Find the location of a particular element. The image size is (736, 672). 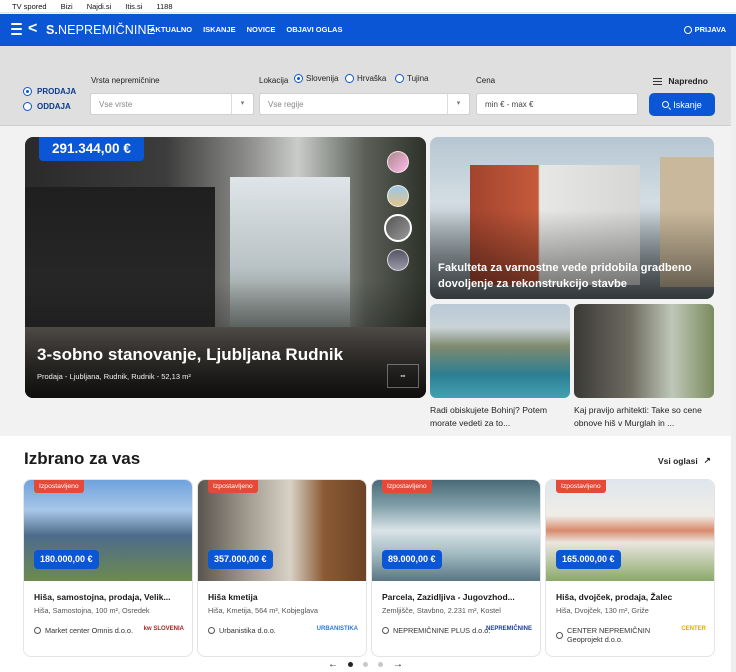

search-icon is located at coordinates (666, 104).